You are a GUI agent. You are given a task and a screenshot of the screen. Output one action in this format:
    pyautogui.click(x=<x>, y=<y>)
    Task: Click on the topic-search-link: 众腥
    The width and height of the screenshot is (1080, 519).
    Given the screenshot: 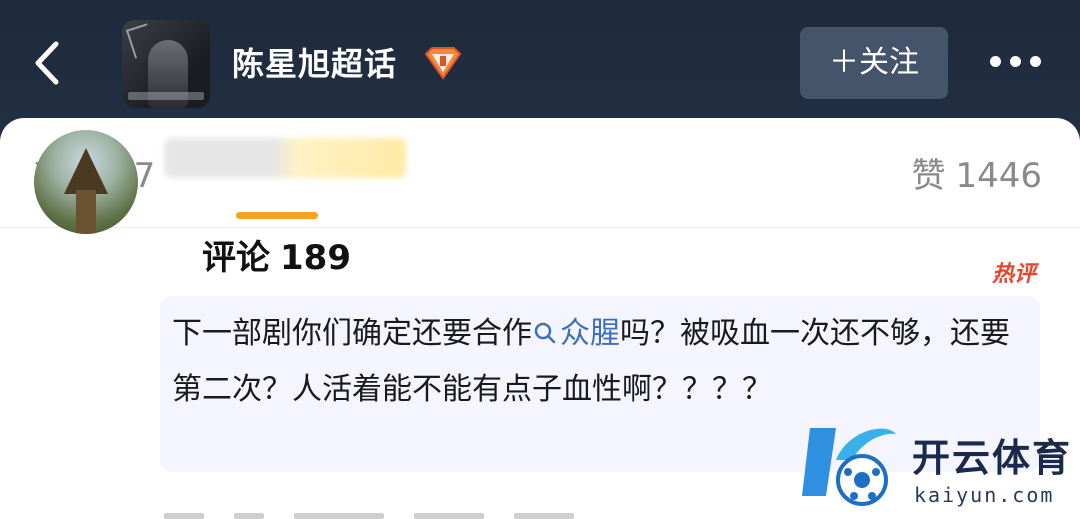 What is the action you would take?
    pyautogui.click(x=576, y=333)
    